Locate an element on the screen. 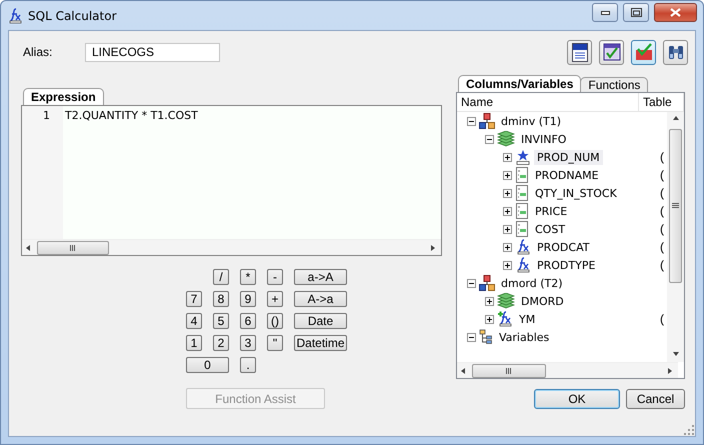  code-line: T2.QUANTITY * T1.COST is located at coordinates (132, 115).